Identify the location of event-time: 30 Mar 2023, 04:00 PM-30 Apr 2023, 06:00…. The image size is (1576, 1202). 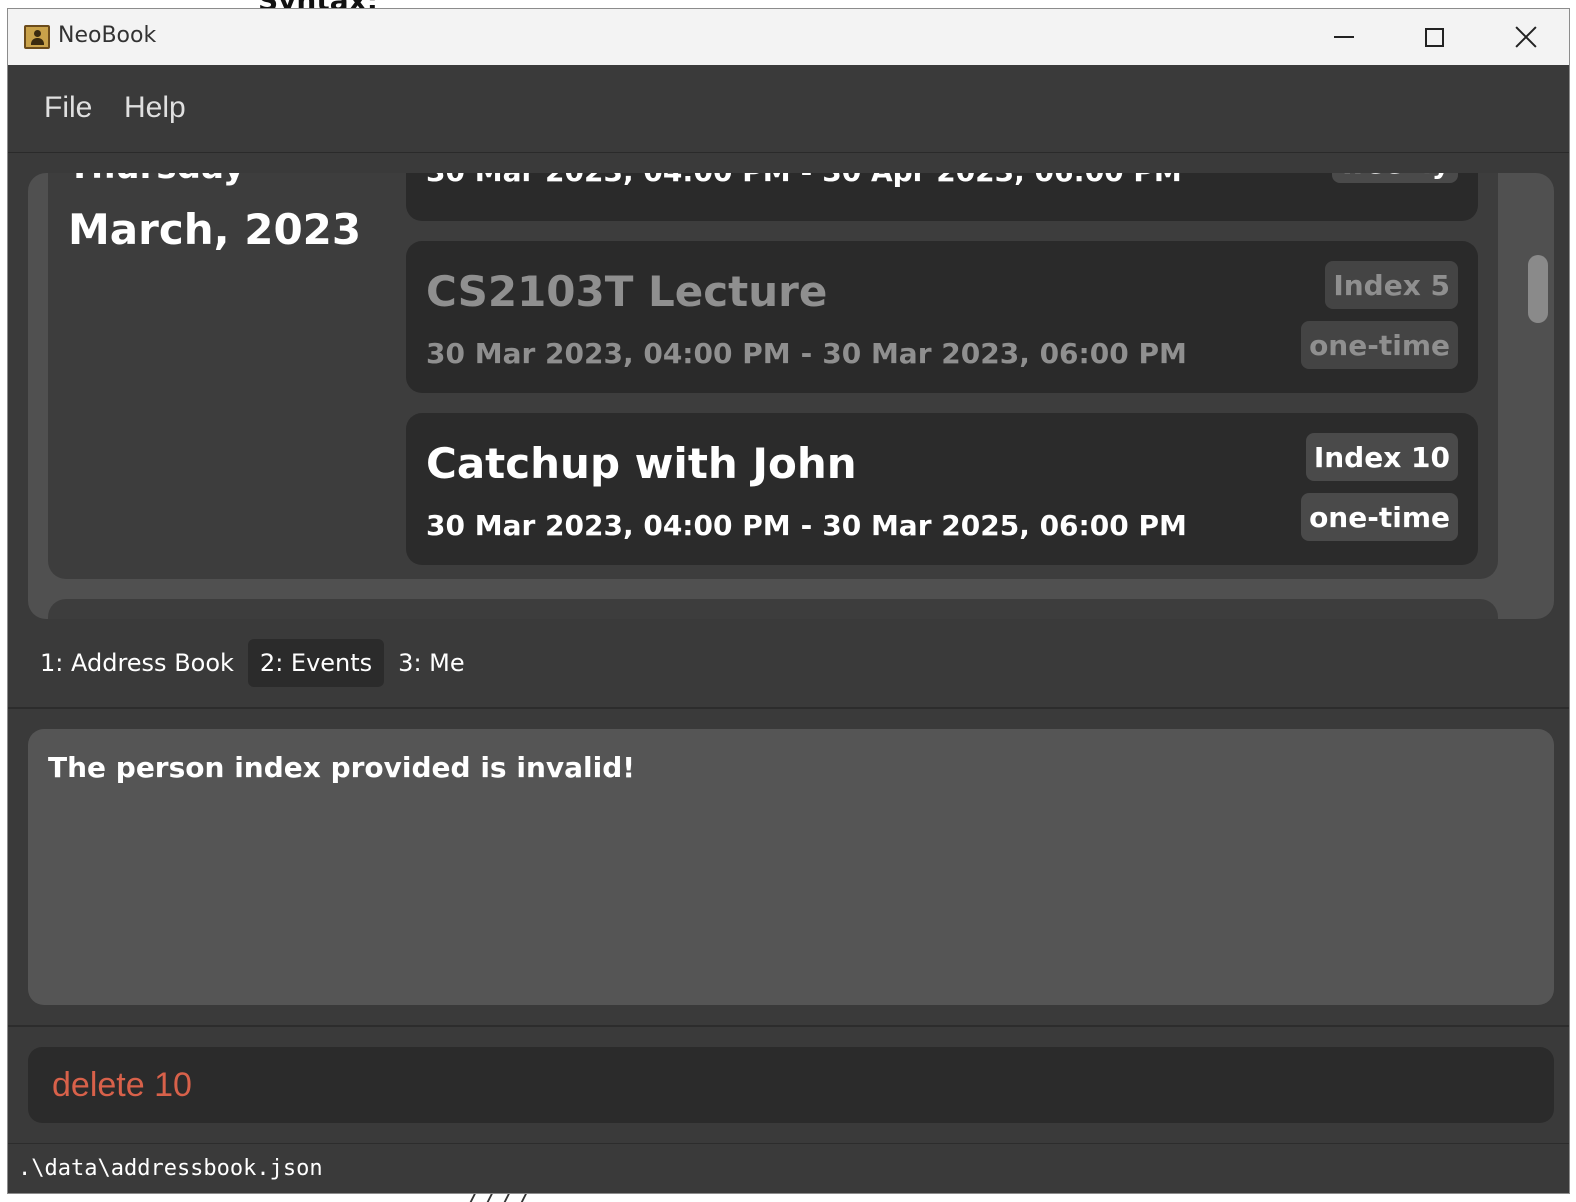
(804, 180).